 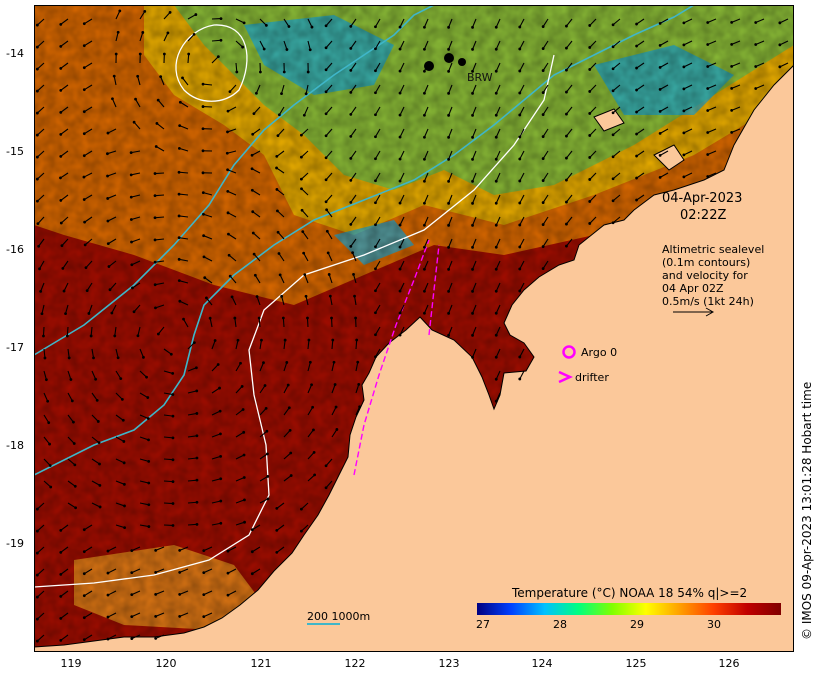 I want to click on depth-scale-label: 200 1000m, so click(x=339, y=616).